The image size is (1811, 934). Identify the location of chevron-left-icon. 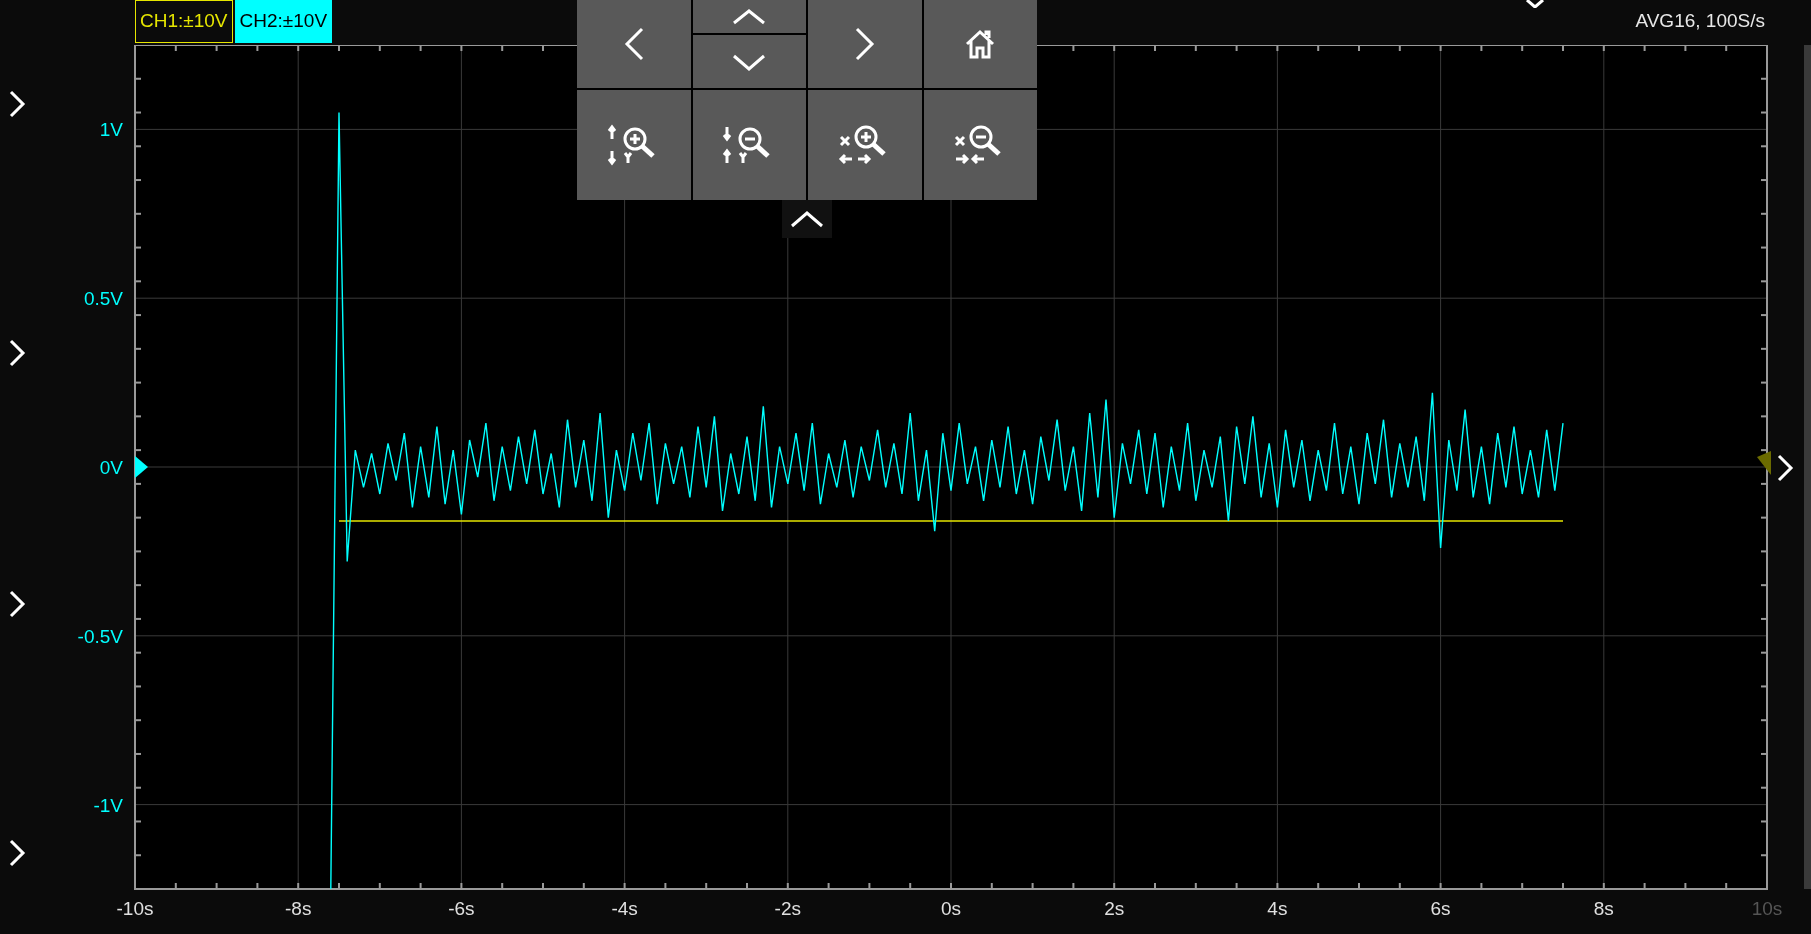
(633, 44).